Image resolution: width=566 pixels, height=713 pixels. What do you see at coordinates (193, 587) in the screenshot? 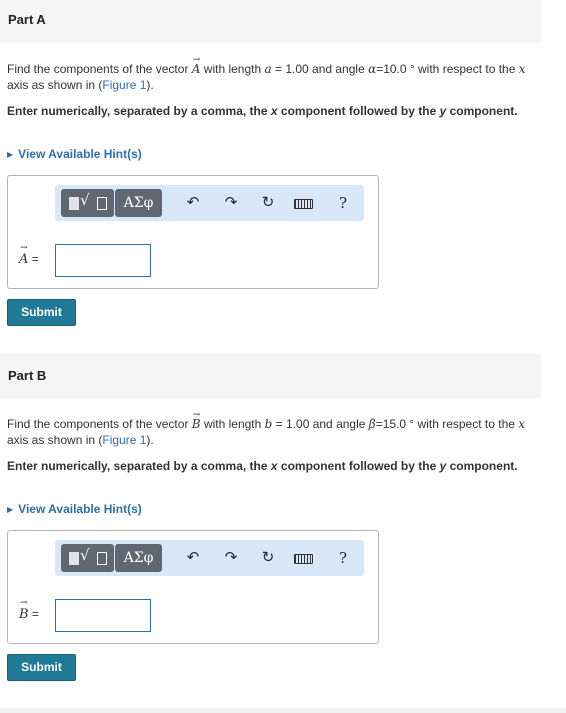
I see `part-b-answer-box: √ ΑΣφ ↶ ↷ ↻ ? B =` at bounding box center [193, 587].